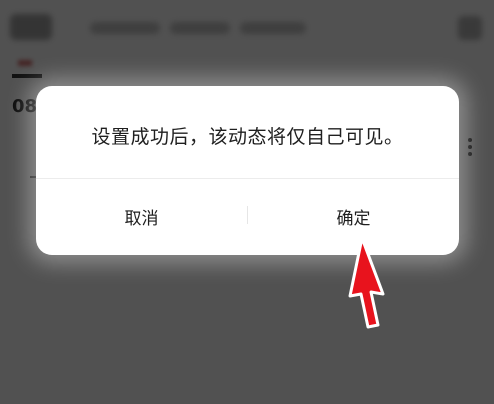  I want to click on confirm-button: 确定, so click(353, 217).